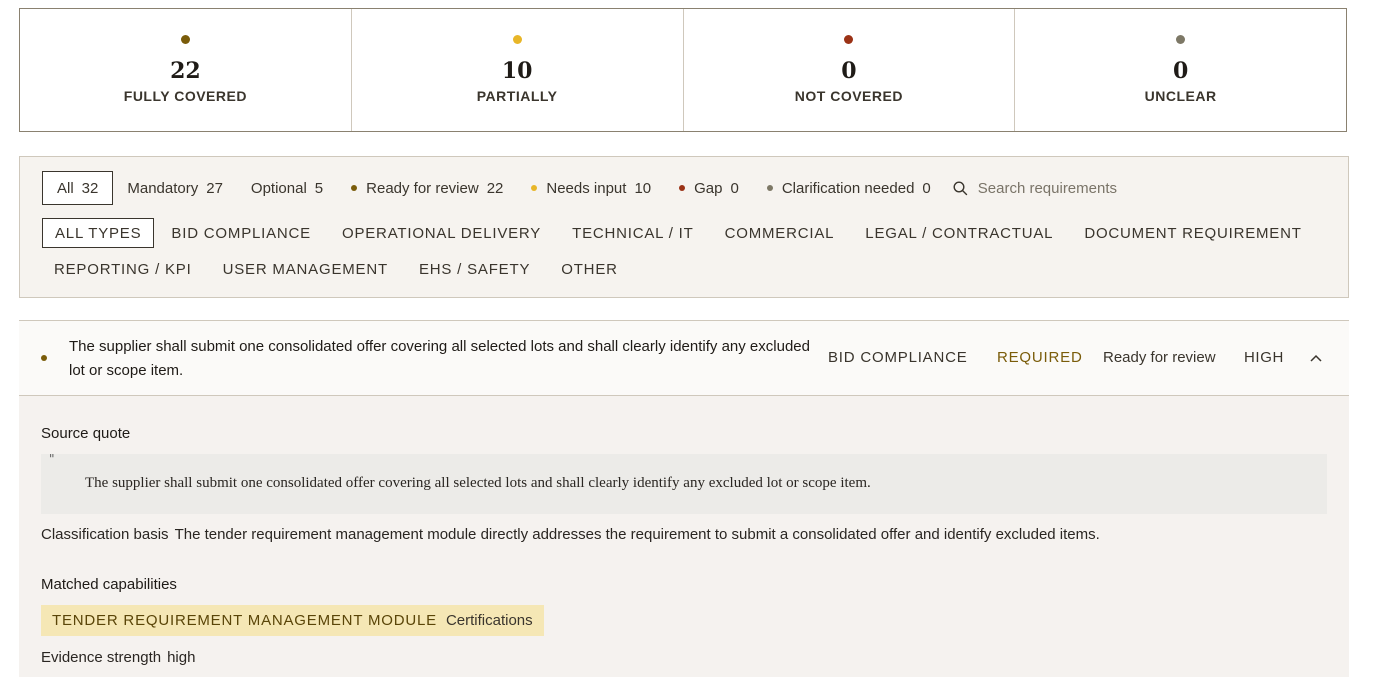 The height and width of the screenshot is (677, 1374). Describe the element at coordinates (185, 96) in the screenshot. I see `stat-label: FULLY COVERED` at that location.